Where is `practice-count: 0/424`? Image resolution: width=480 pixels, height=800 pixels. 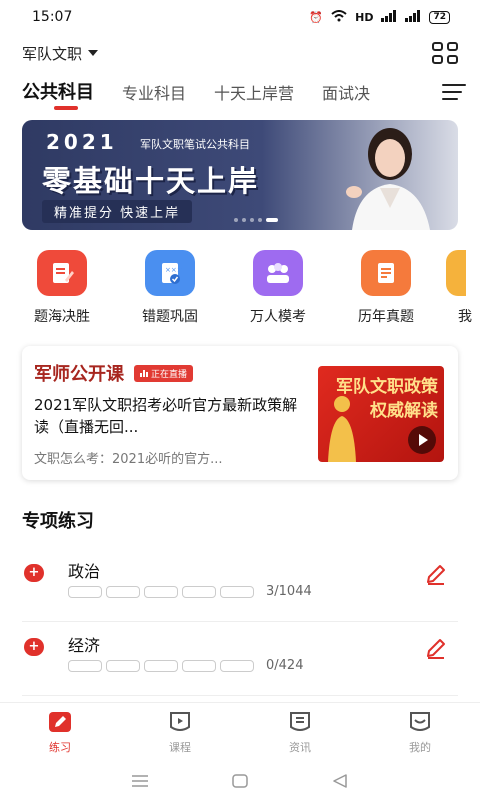
practice-count: 0/424 is located at coordinates (285, 665).